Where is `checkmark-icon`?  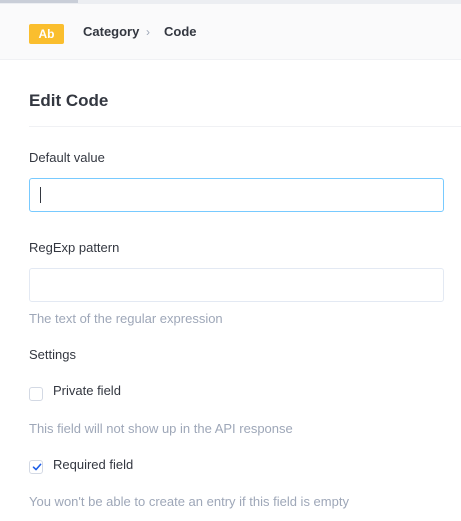 checkmark-icon is located at coordinates (37, 467).